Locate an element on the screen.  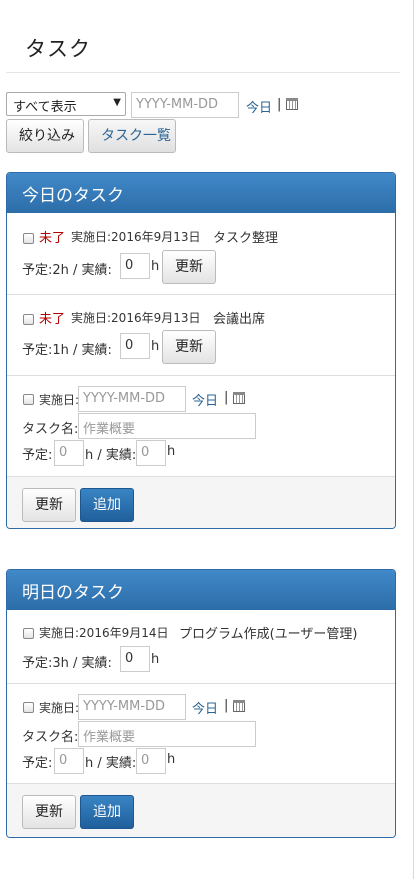
filter-button: 絞り込み is located at coordinates (45, 136).